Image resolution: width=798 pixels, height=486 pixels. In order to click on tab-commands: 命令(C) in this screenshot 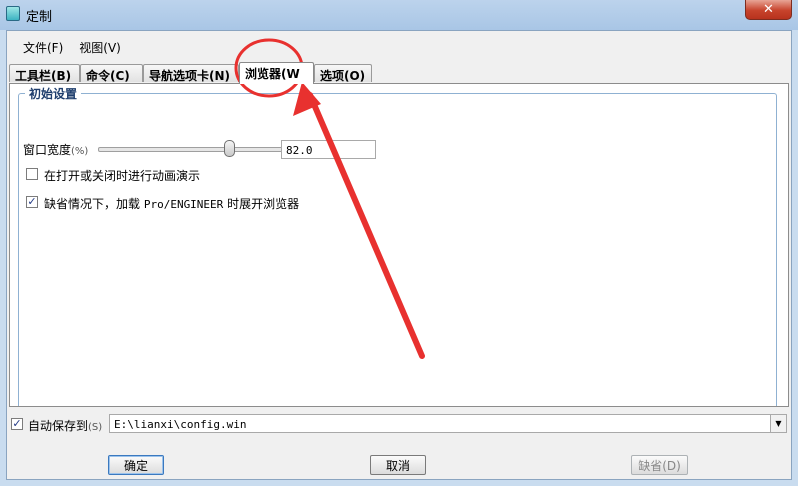, I will do `click(111, 73)`.